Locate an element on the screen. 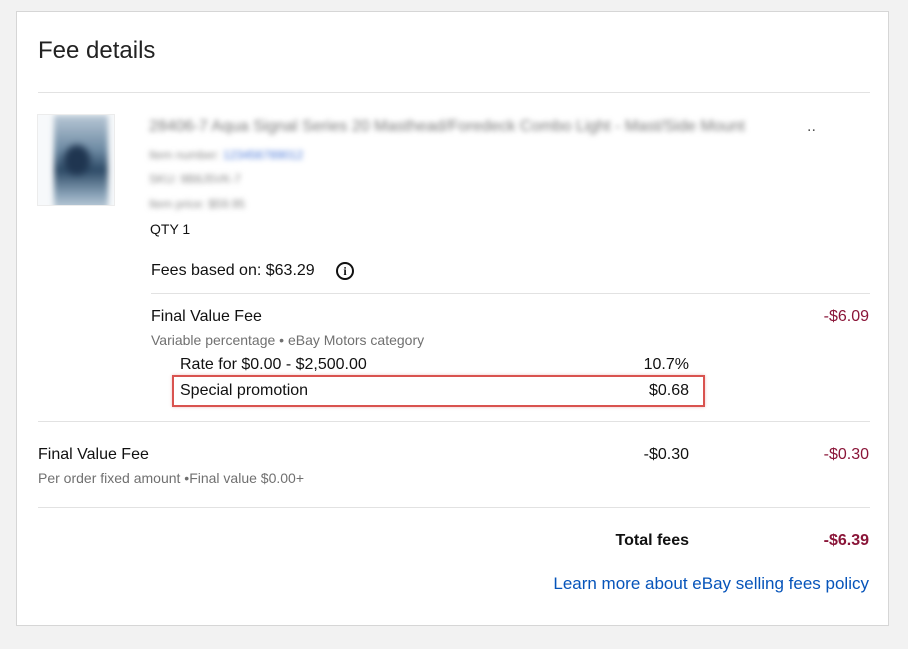 The image size is (908, 649). info-icon: i is located at coordinates (345, 271).